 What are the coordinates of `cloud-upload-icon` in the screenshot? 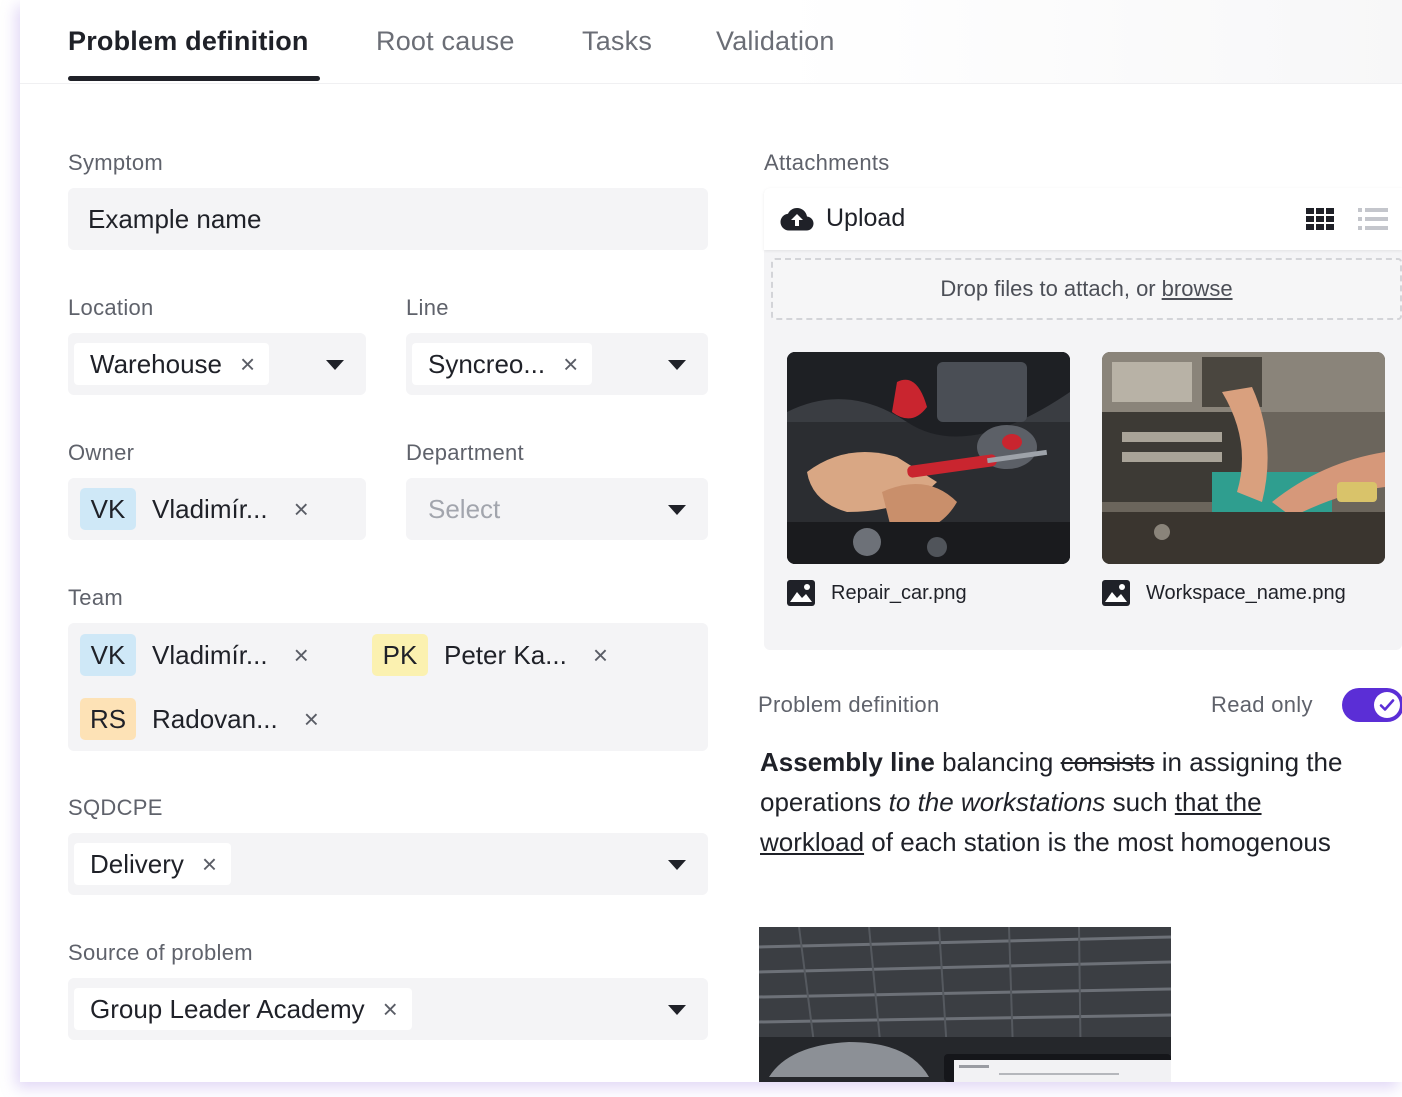 It's located at (797, 218).